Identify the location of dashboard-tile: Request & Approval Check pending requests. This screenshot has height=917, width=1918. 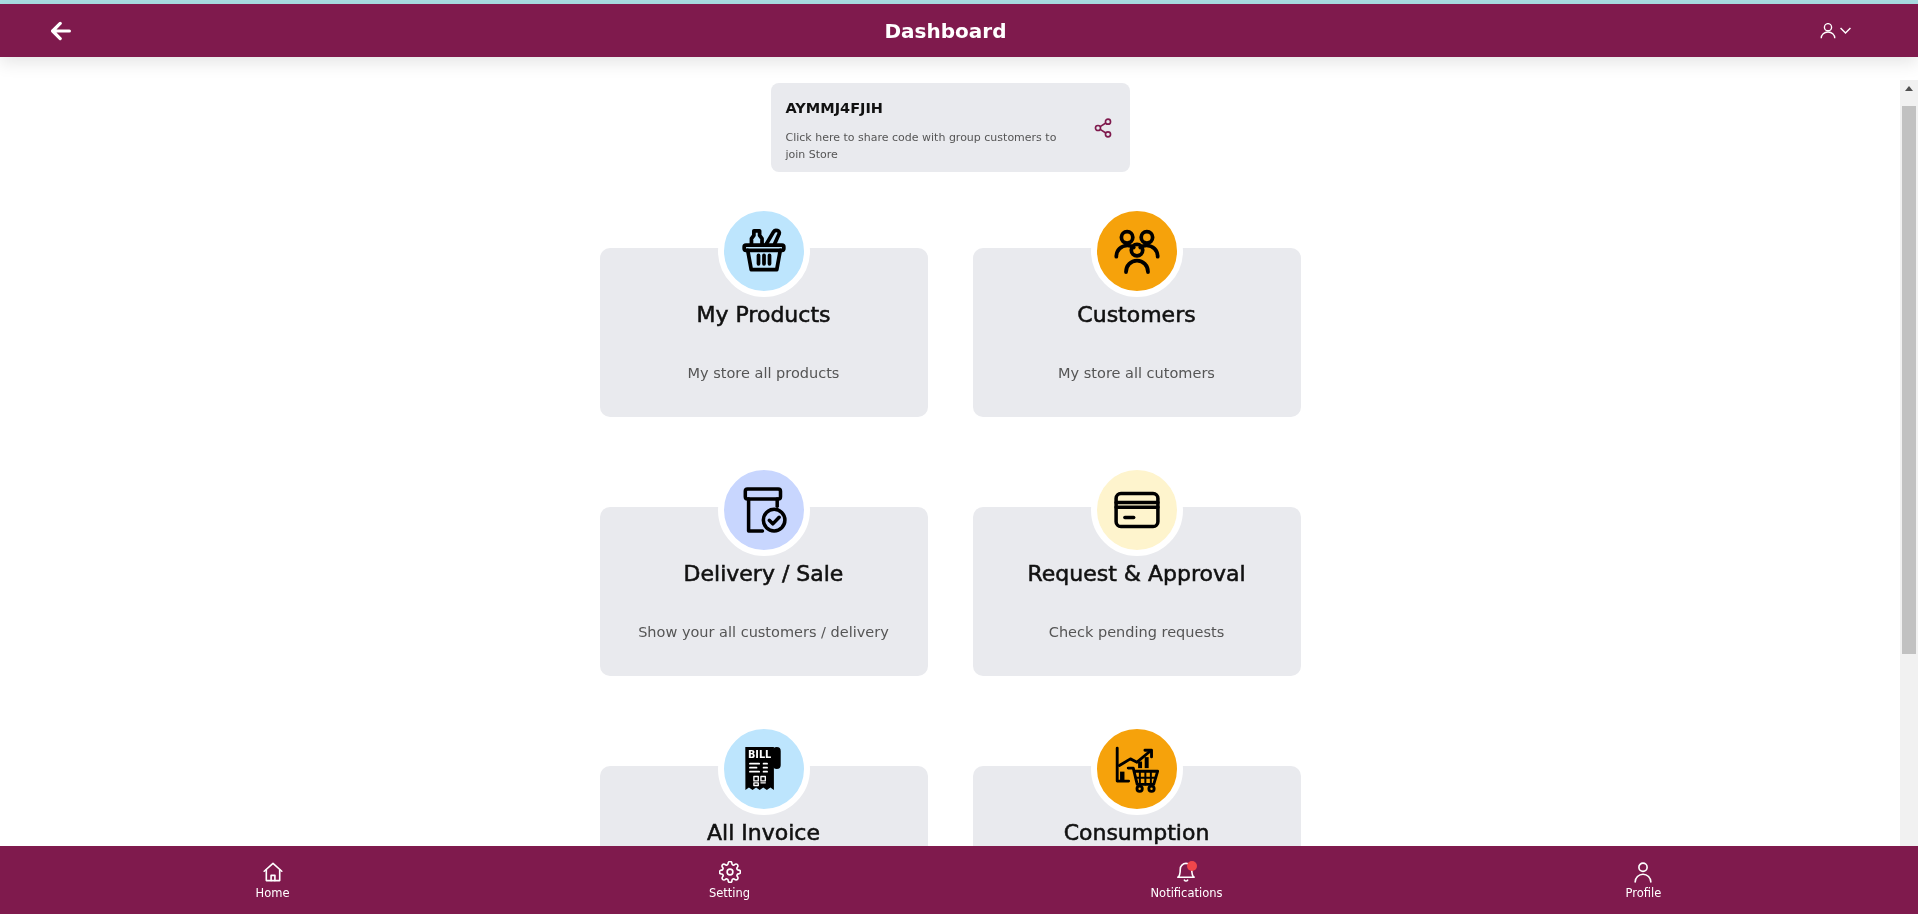
(1136, 570).